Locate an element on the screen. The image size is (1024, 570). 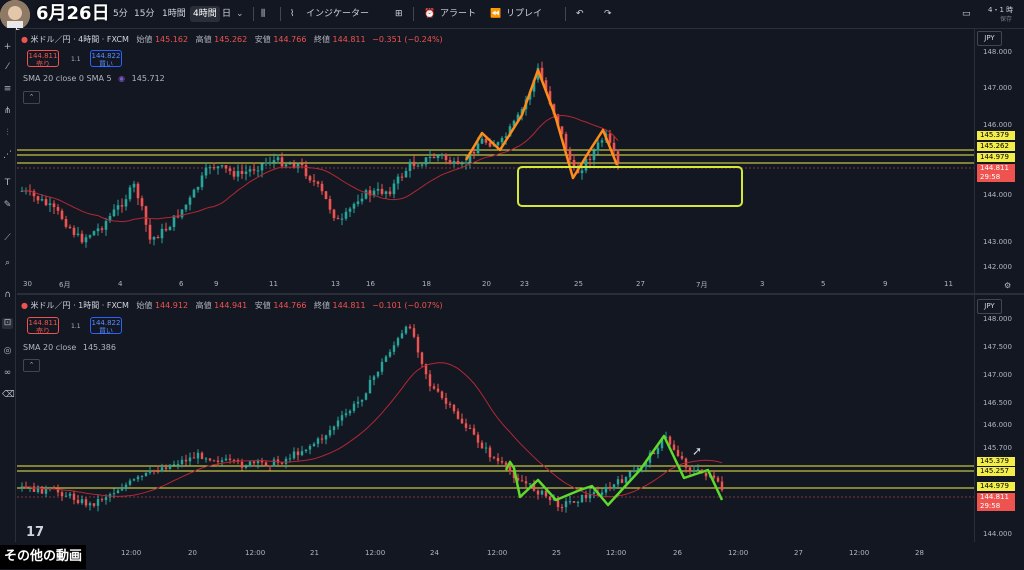
price-marker-label: 144.979 is located at coordinates (996, 486).